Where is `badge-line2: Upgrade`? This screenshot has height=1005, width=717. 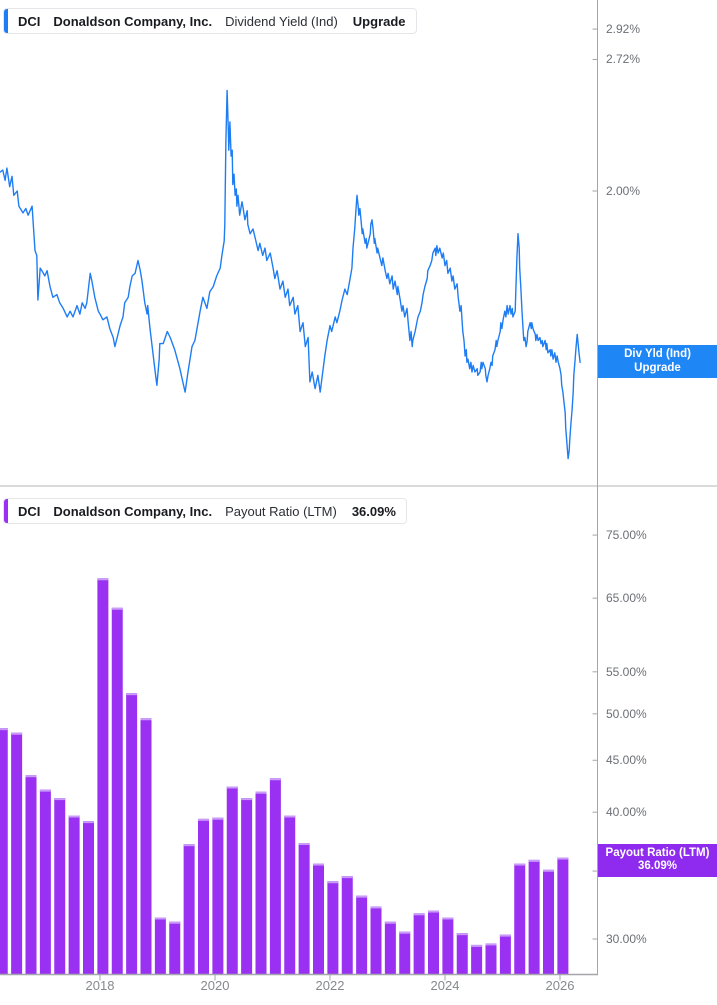
badge-line2: Upgrade is located at coordinates (657, 367).